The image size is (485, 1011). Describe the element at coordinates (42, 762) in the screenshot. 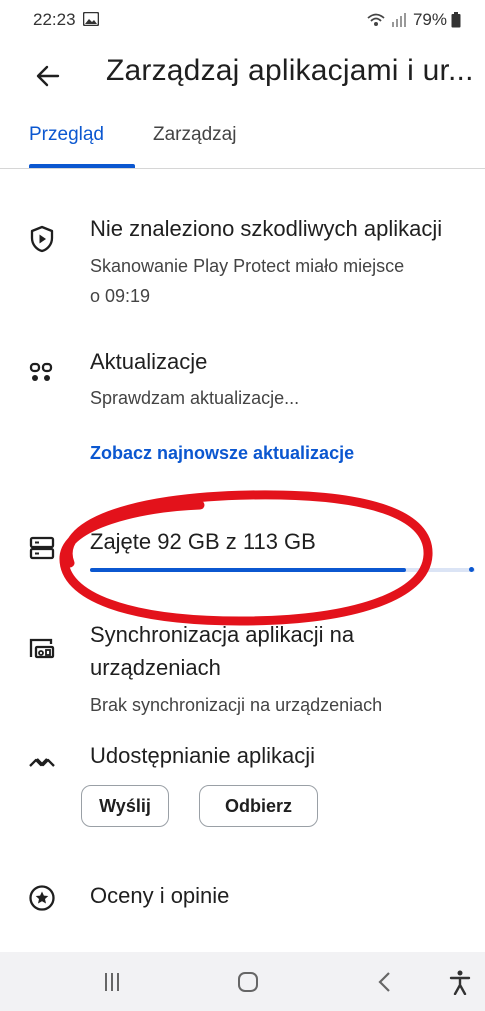

I see `share-arrows-icon` at that location.